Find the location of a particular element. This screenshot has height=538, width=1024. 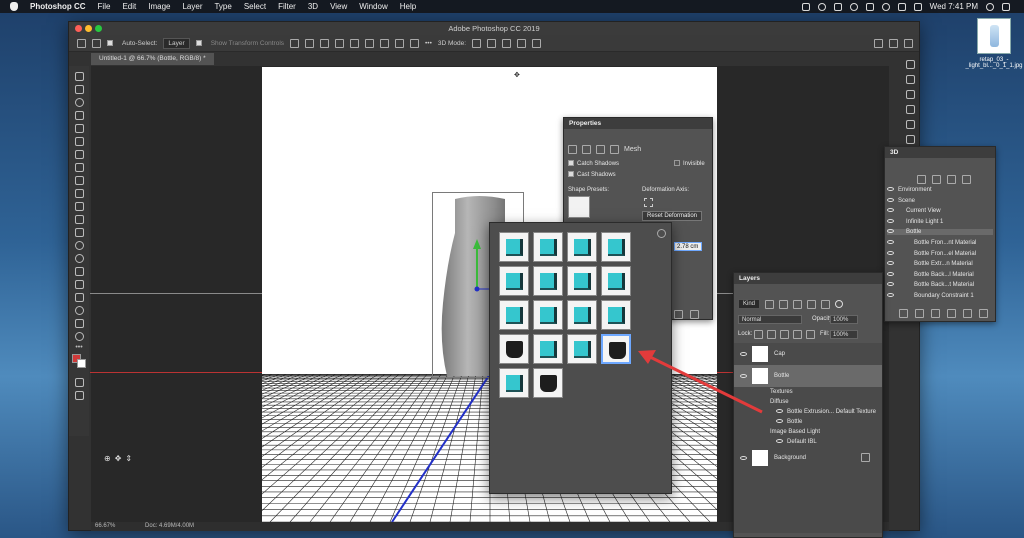

quick-mask-icon is located at coordinates (79, 382).